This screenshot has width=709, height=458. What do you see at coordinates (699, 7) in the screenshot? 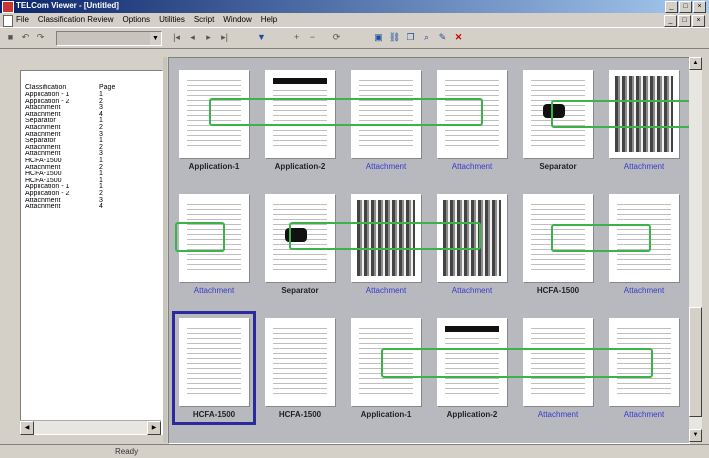
I see `close-button: ×` at bounding box center [699, 7].